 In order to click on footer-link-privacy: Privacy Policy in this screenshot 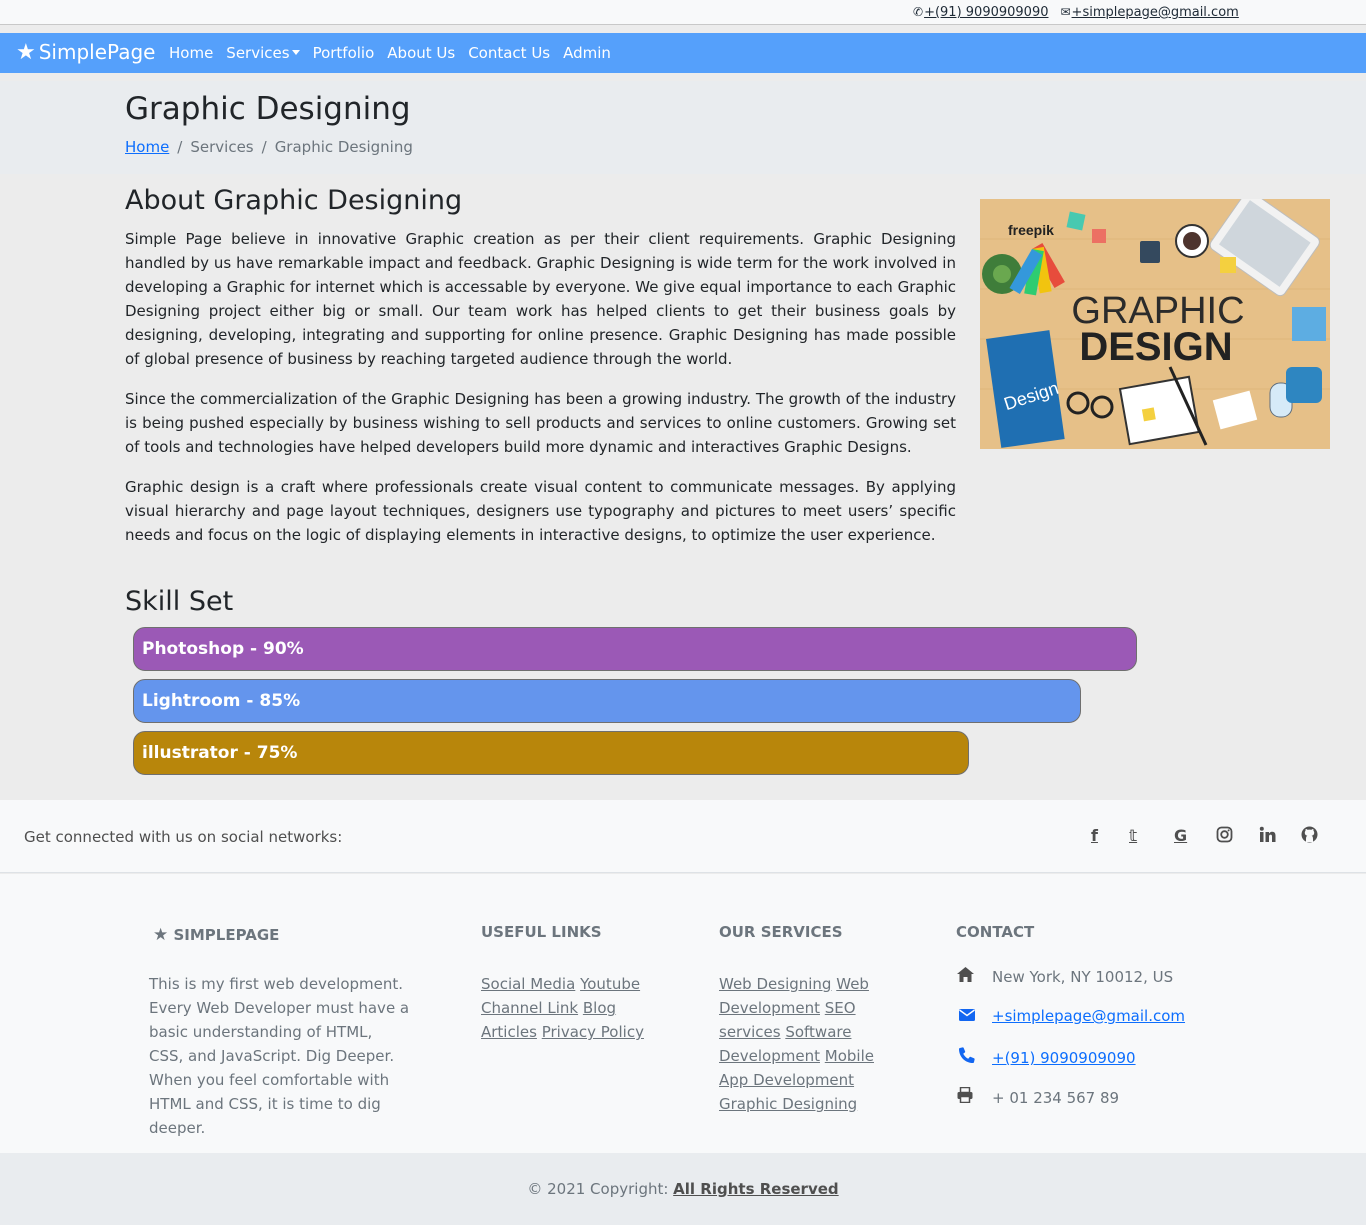, I will do `click(593, 1032)`.